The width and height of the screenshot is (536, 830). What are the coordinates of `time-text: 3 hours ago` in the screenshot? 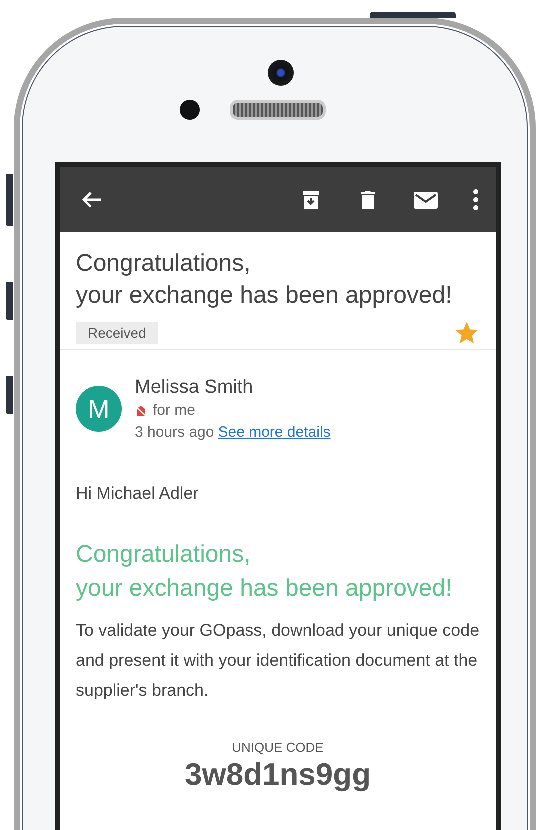 It's located at (174, 432).